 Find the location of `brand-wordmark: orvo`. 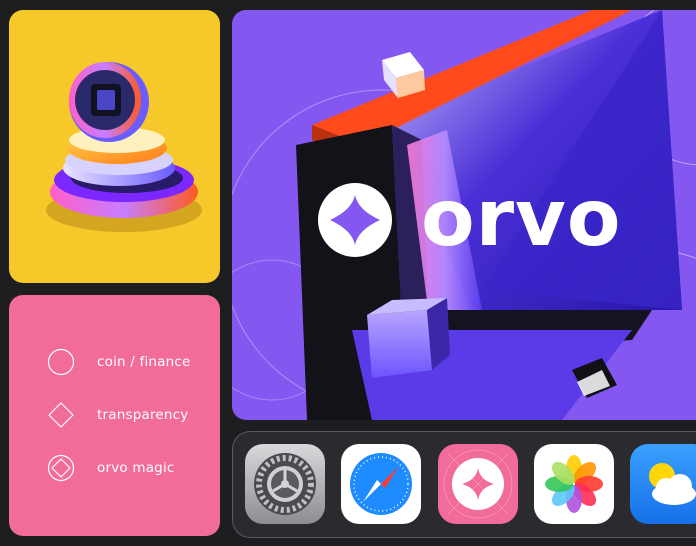

brand-wordmark: orvo is located at coordinates (521, 219).